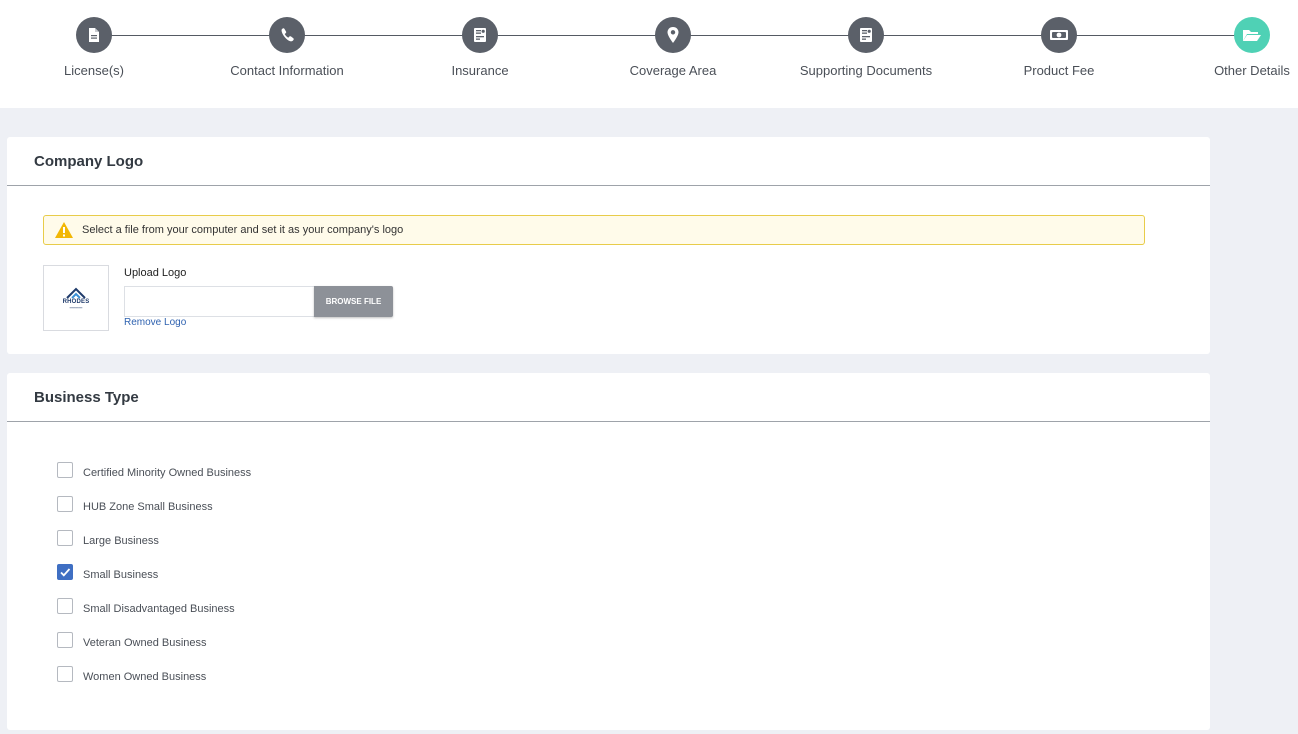 This screenshot has height=734, width=1298. I want to click on option-label: Small Disadvantaged Business, so click(159, 609).